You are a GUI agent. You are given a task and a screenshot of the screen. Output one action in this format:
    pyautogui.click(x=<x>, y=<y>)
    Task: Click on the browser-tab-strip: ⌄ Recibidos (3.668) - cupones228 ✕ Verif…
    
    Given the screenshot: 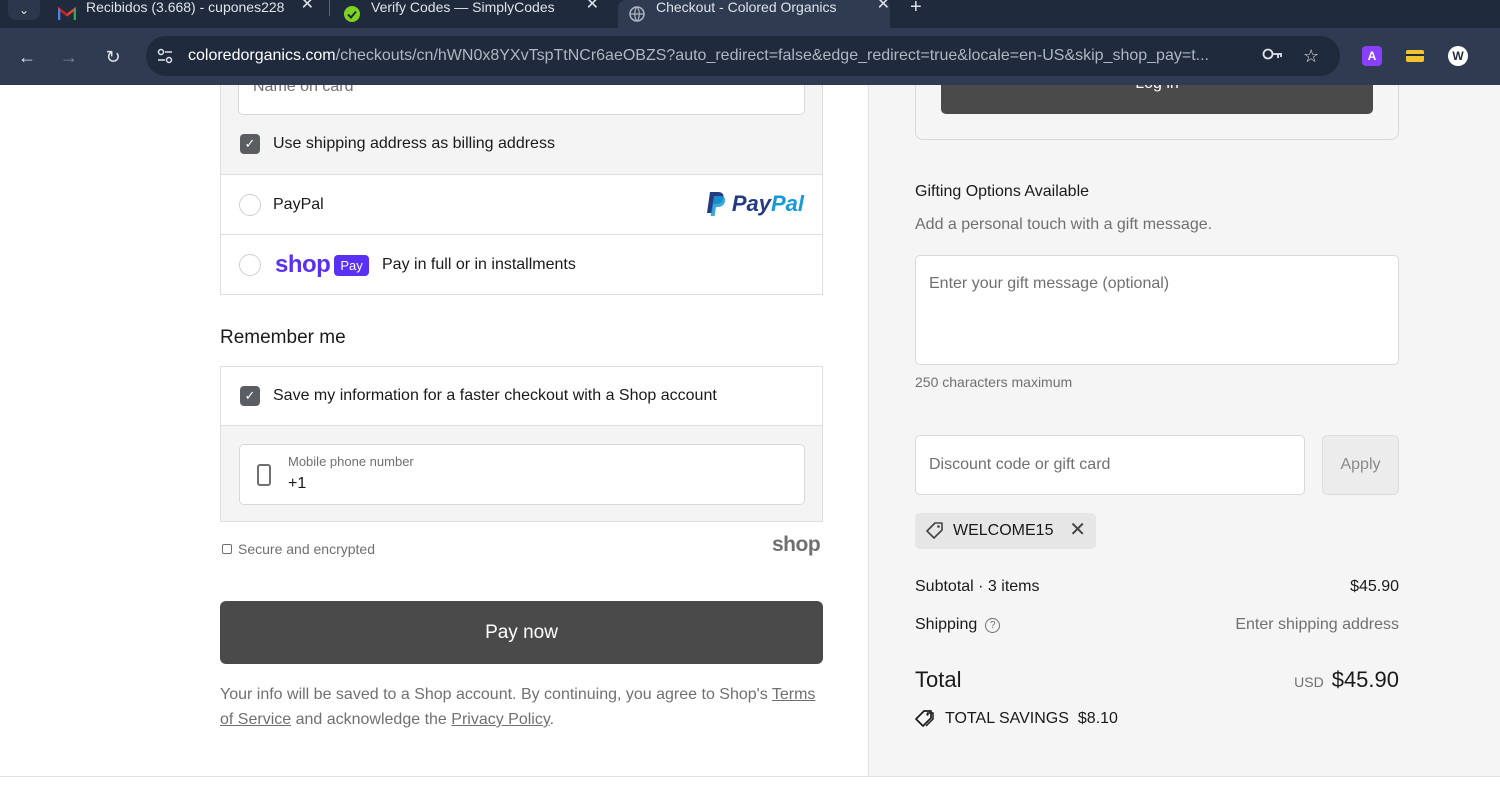 What is the action you would take?
    pyautogui.click(x=750, y=14)
    